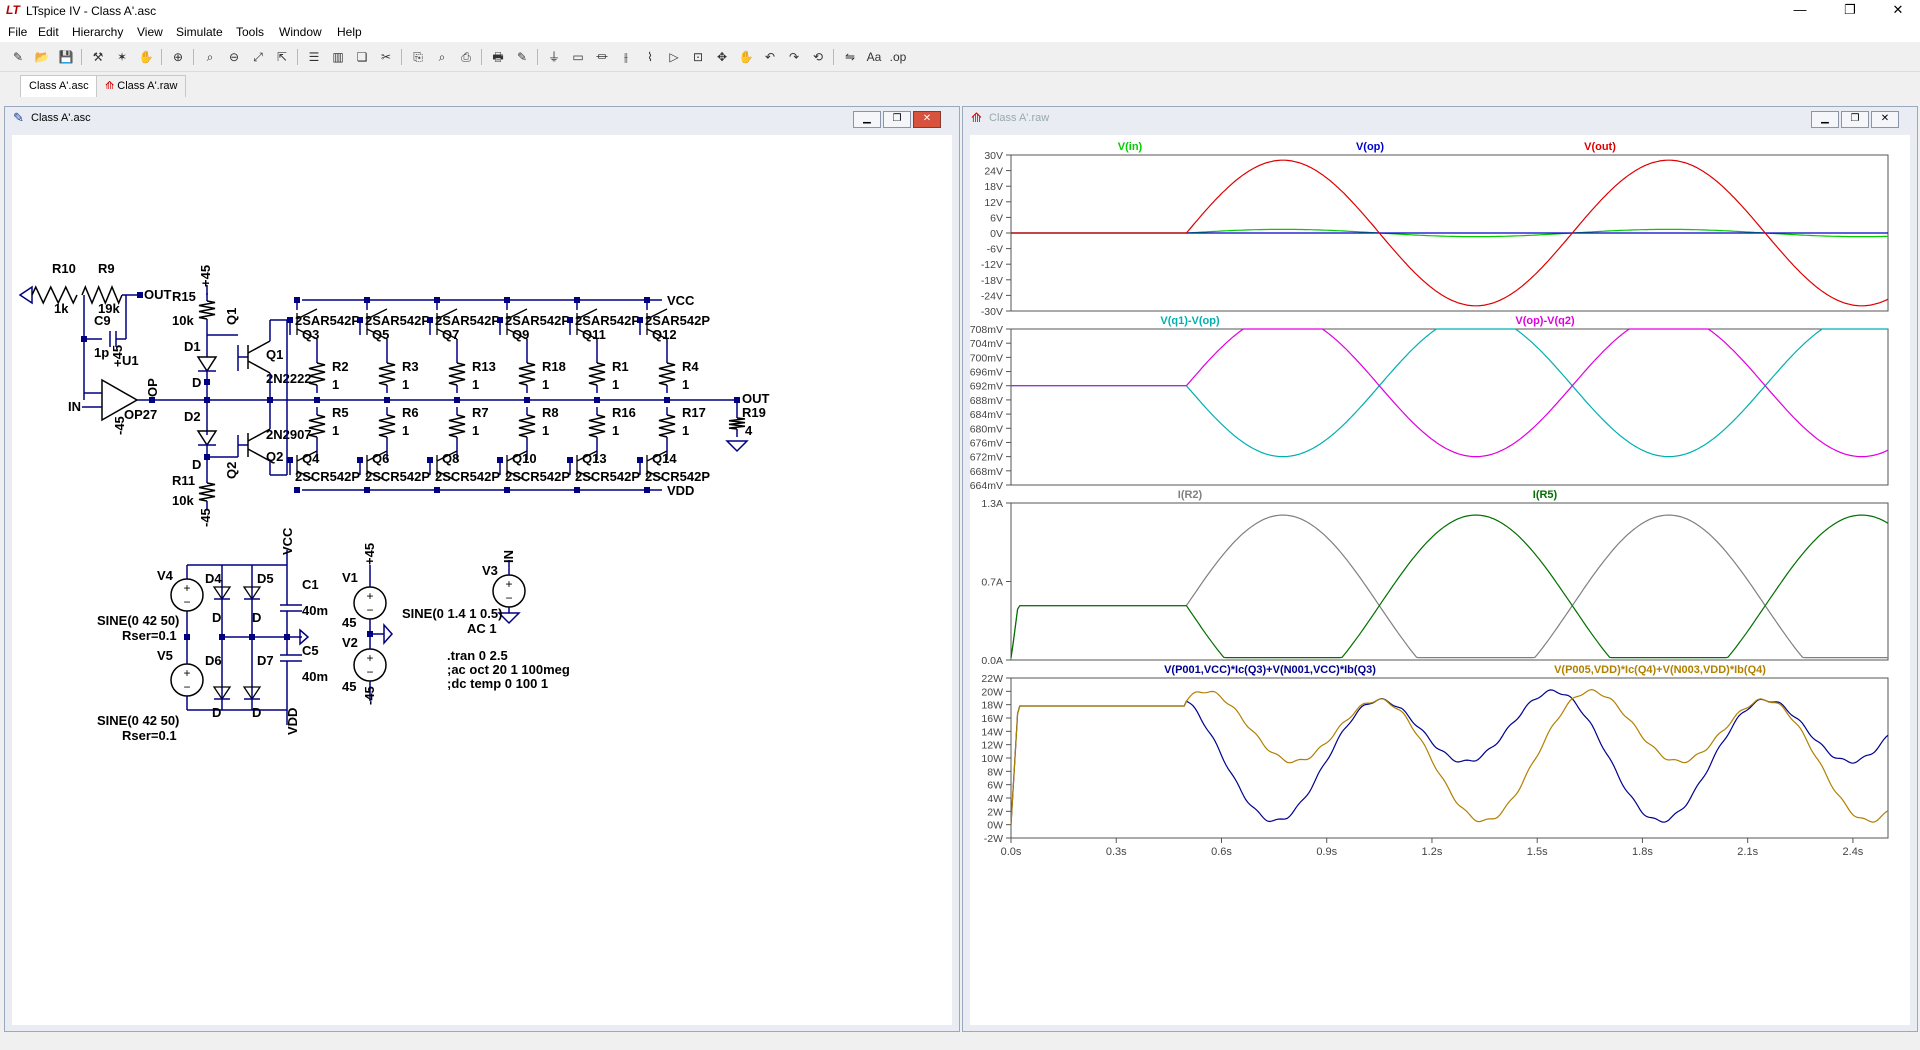 This screenshot has height=1050, width=1920. What do you see at coordinates (960, 11) in the screenshot?
I see `title-bar: LT LTspice IV - Class A'.asc — ❐ ✕` at bounding box center [960, 11].